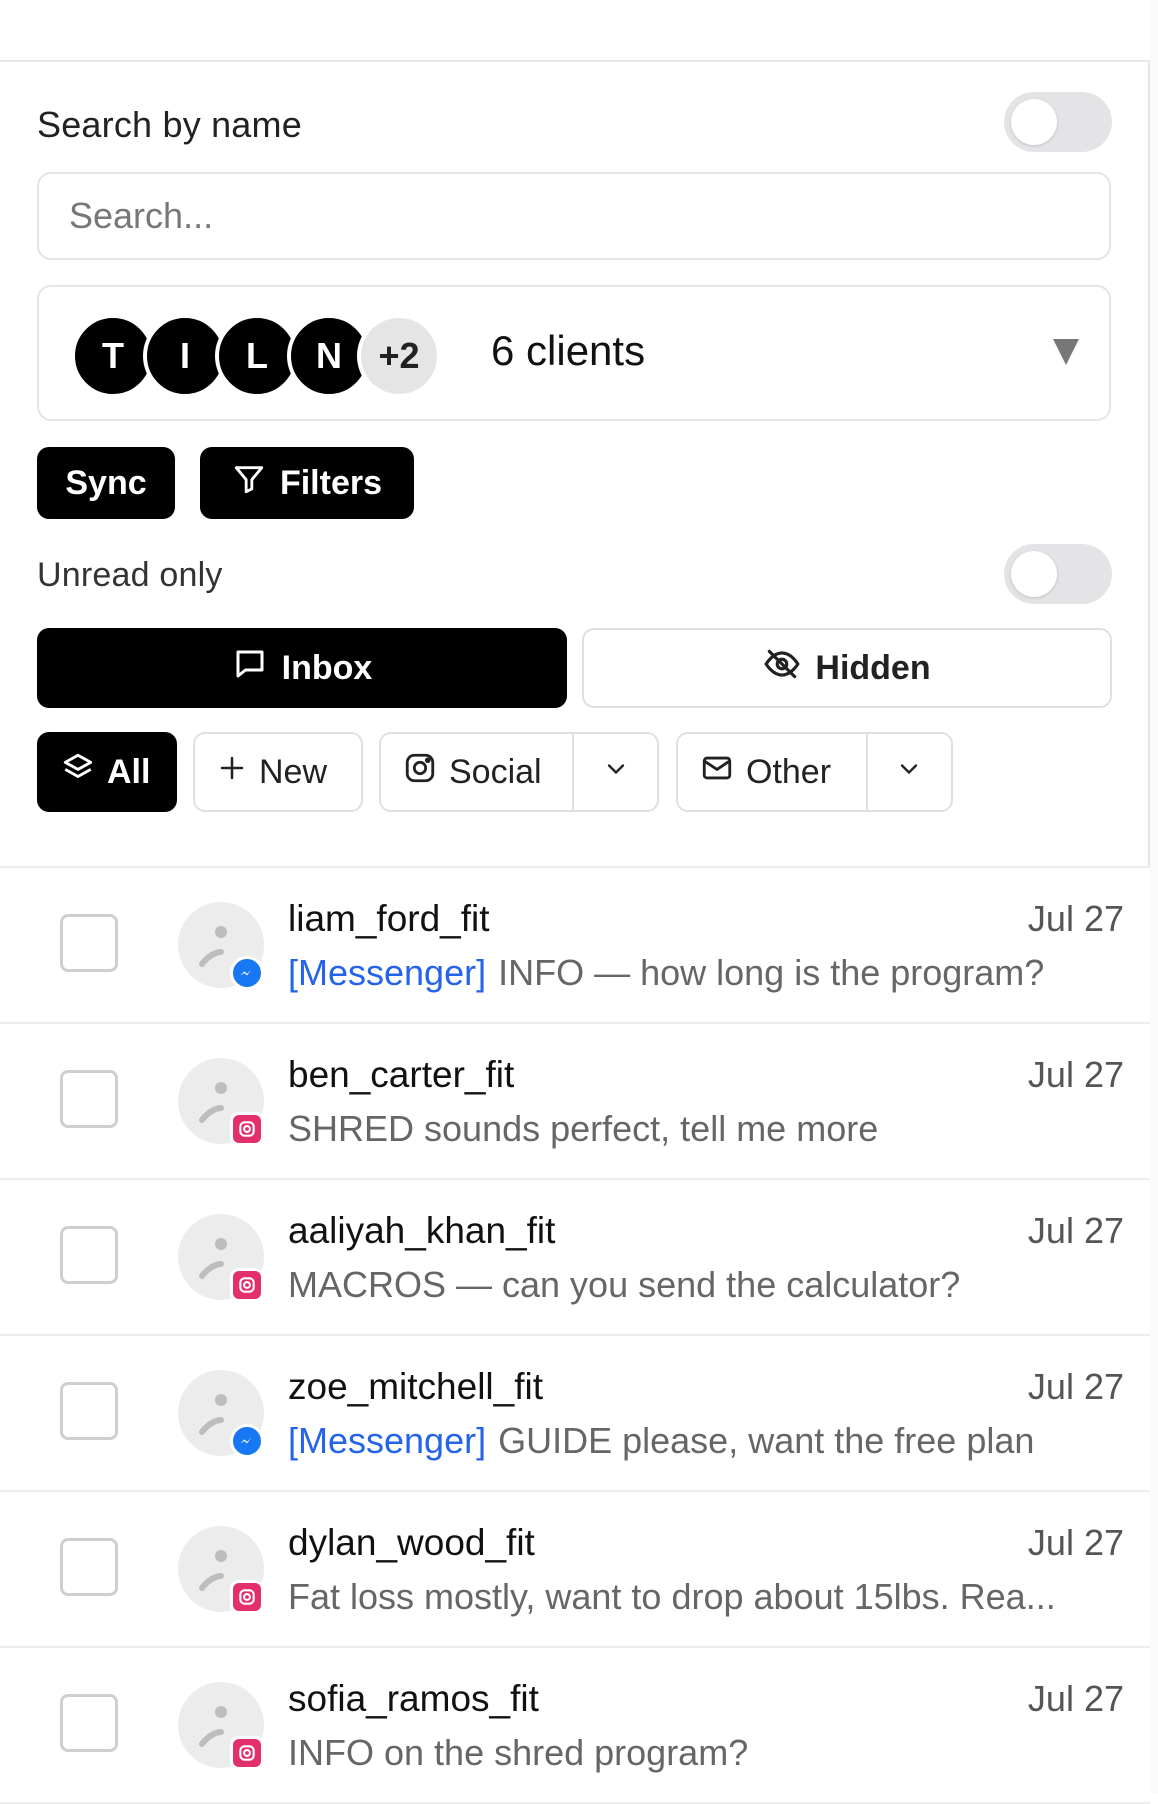 Image resolution: width=1158 pixels, height=1804 pixels. I want to click on layers-icon, so click(78, 772).